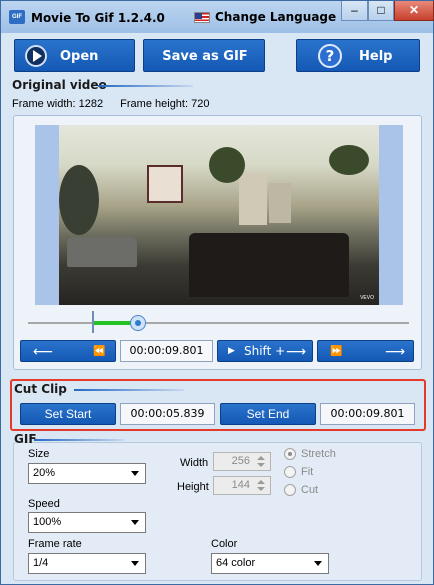  What do you see at coordinates (87, 563) in the screenshot?
I see `frame-rate-select: 1/4` at bounding box center [87, 563].